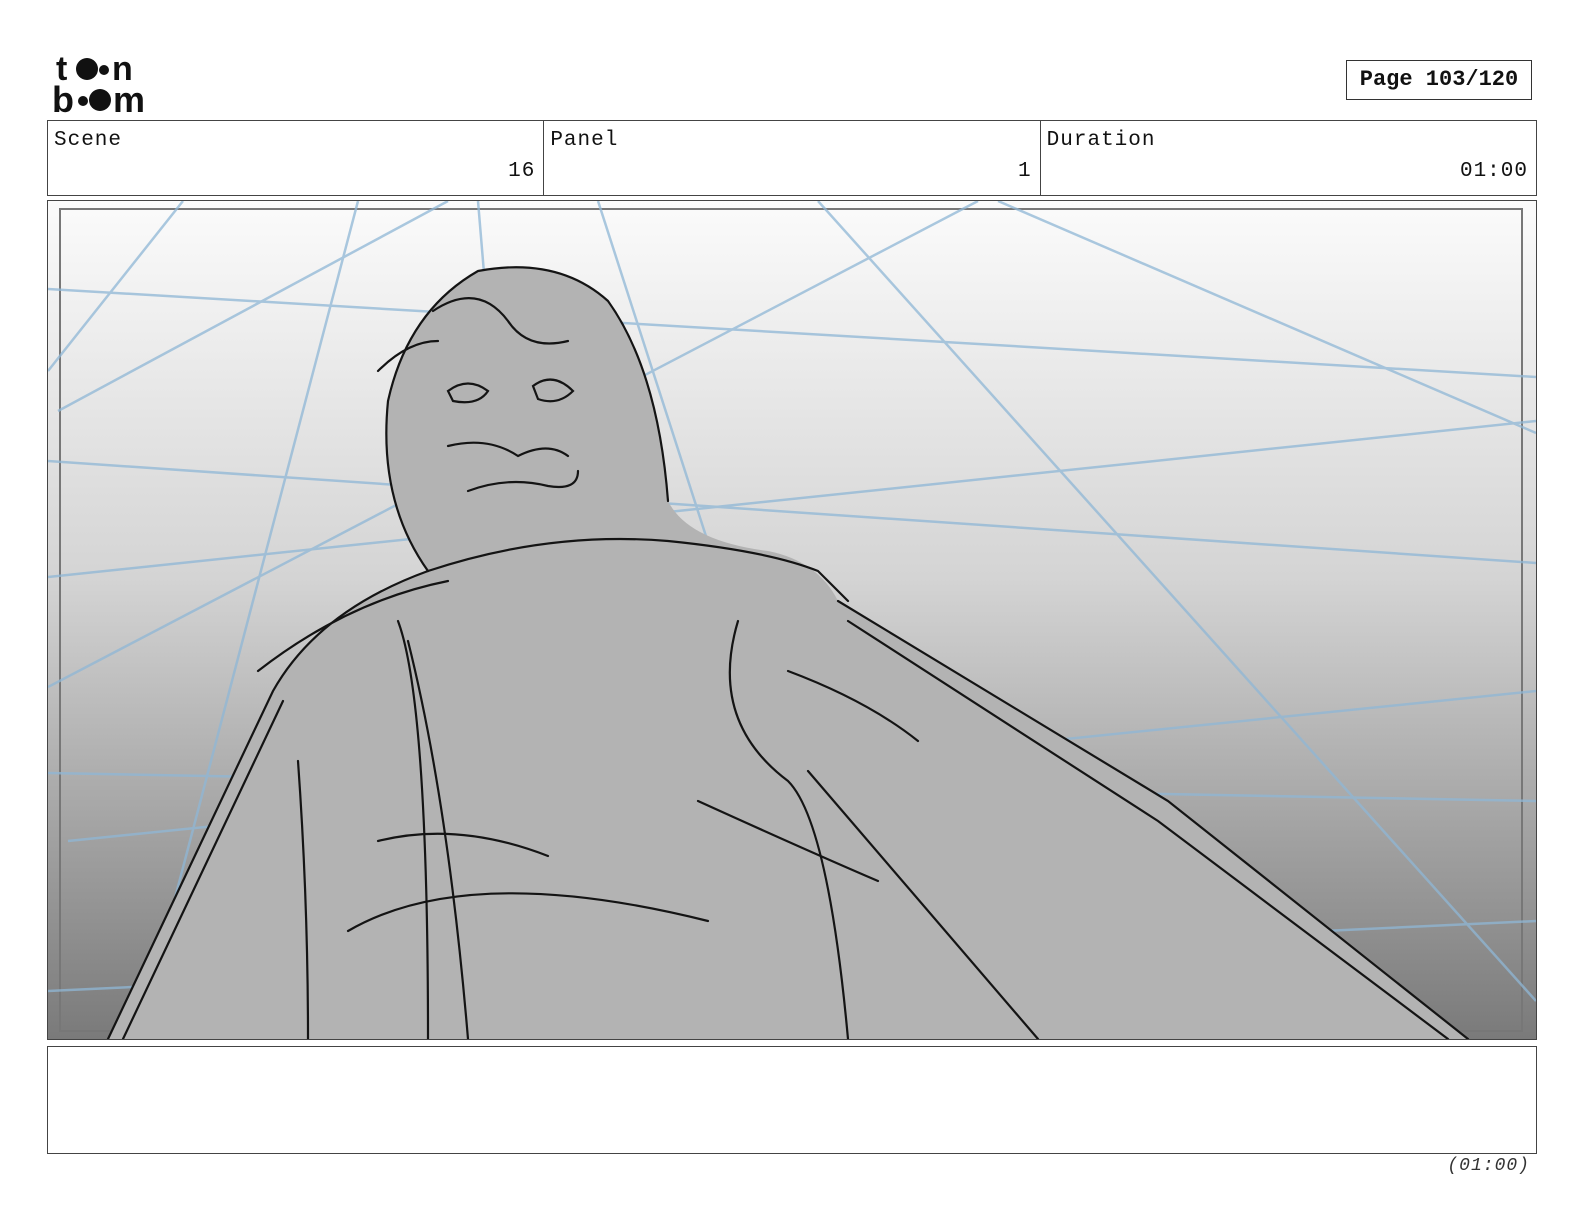 This screenshot has height=1224, width=1584. What do you see at coordinates (1101, 140) in the screenshot?
I see `duration-label: Duration` at bounding box center [1101, 140].